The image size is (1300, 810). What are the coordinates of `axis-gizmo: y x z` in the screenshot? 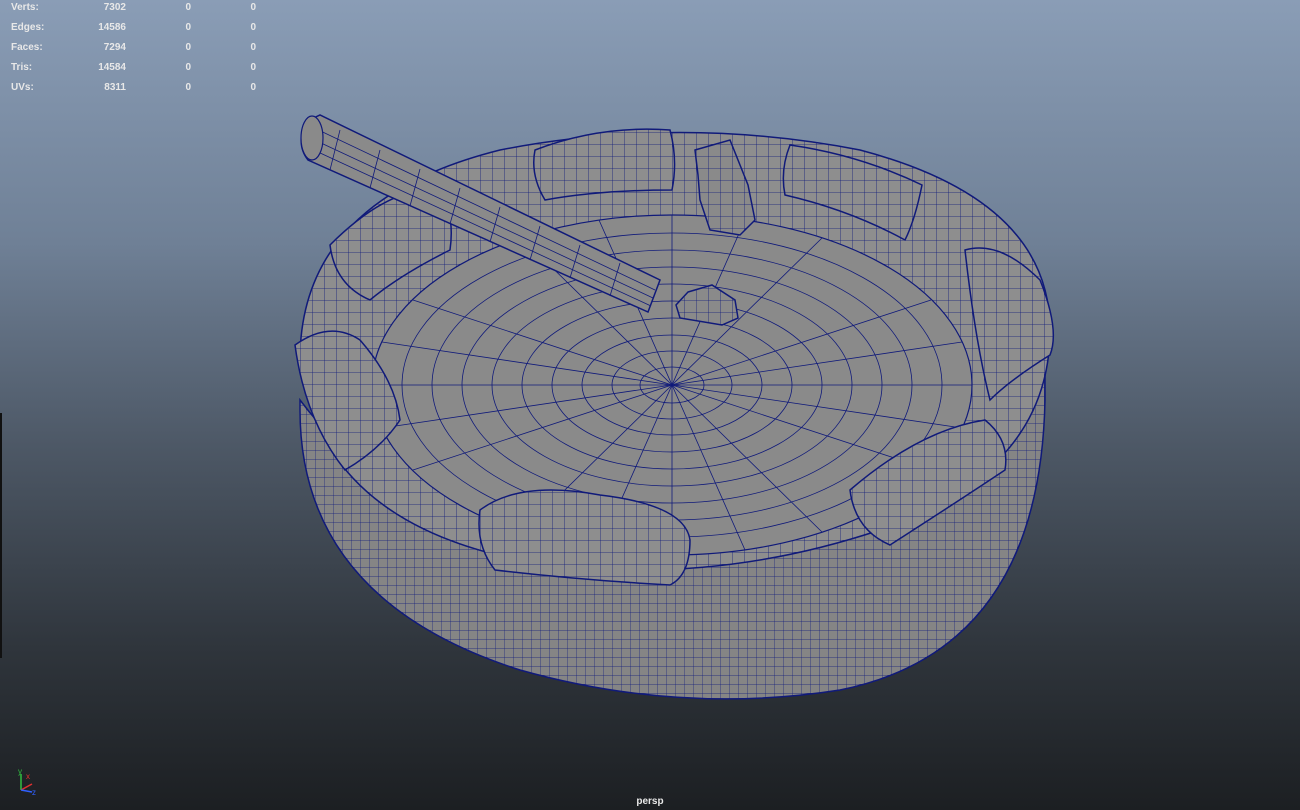 It's located at (27, 781).